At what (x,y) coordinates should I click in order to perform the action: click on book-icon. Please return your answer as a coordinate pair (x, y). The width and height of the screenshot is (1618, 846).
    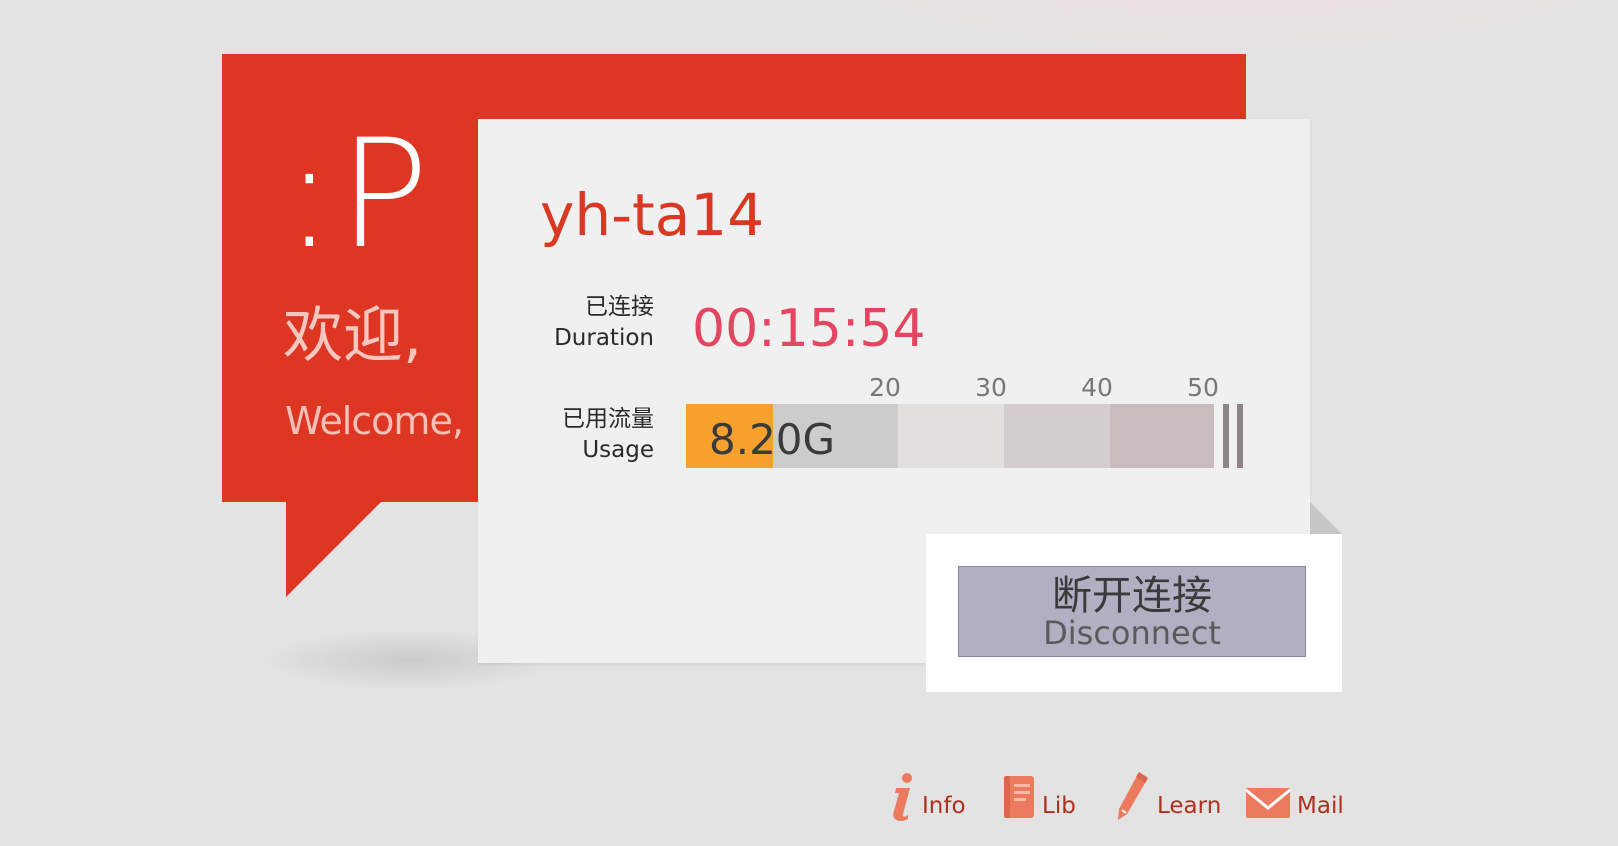
    Looking at the image, I should click on (1019, 797).